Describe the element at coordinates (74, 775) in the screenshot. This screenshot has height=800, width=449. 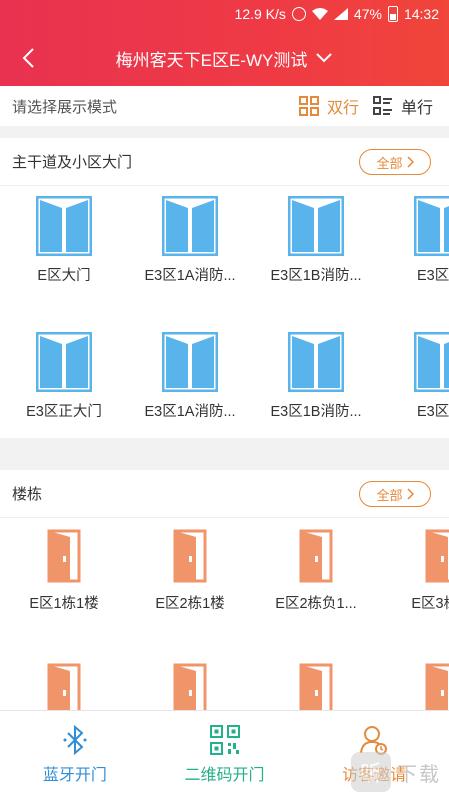
I see `bluetooth-open-label: 蓝牙开门` at that location.